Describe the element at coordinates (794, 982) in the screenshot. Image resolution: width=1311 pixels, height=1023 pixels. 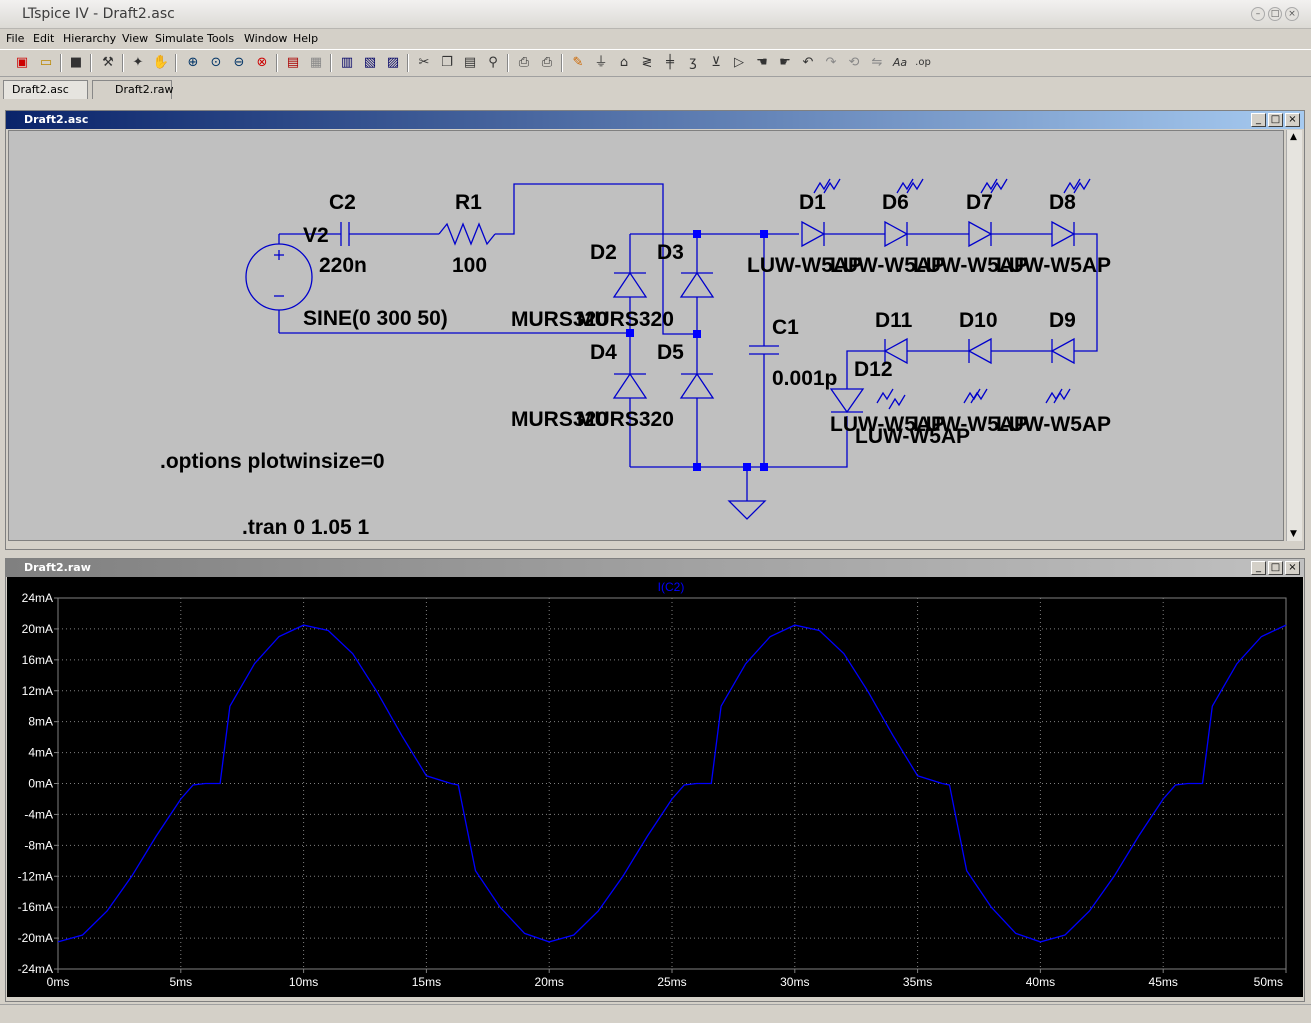
I see `x-tick-label: 30ms` at that location.